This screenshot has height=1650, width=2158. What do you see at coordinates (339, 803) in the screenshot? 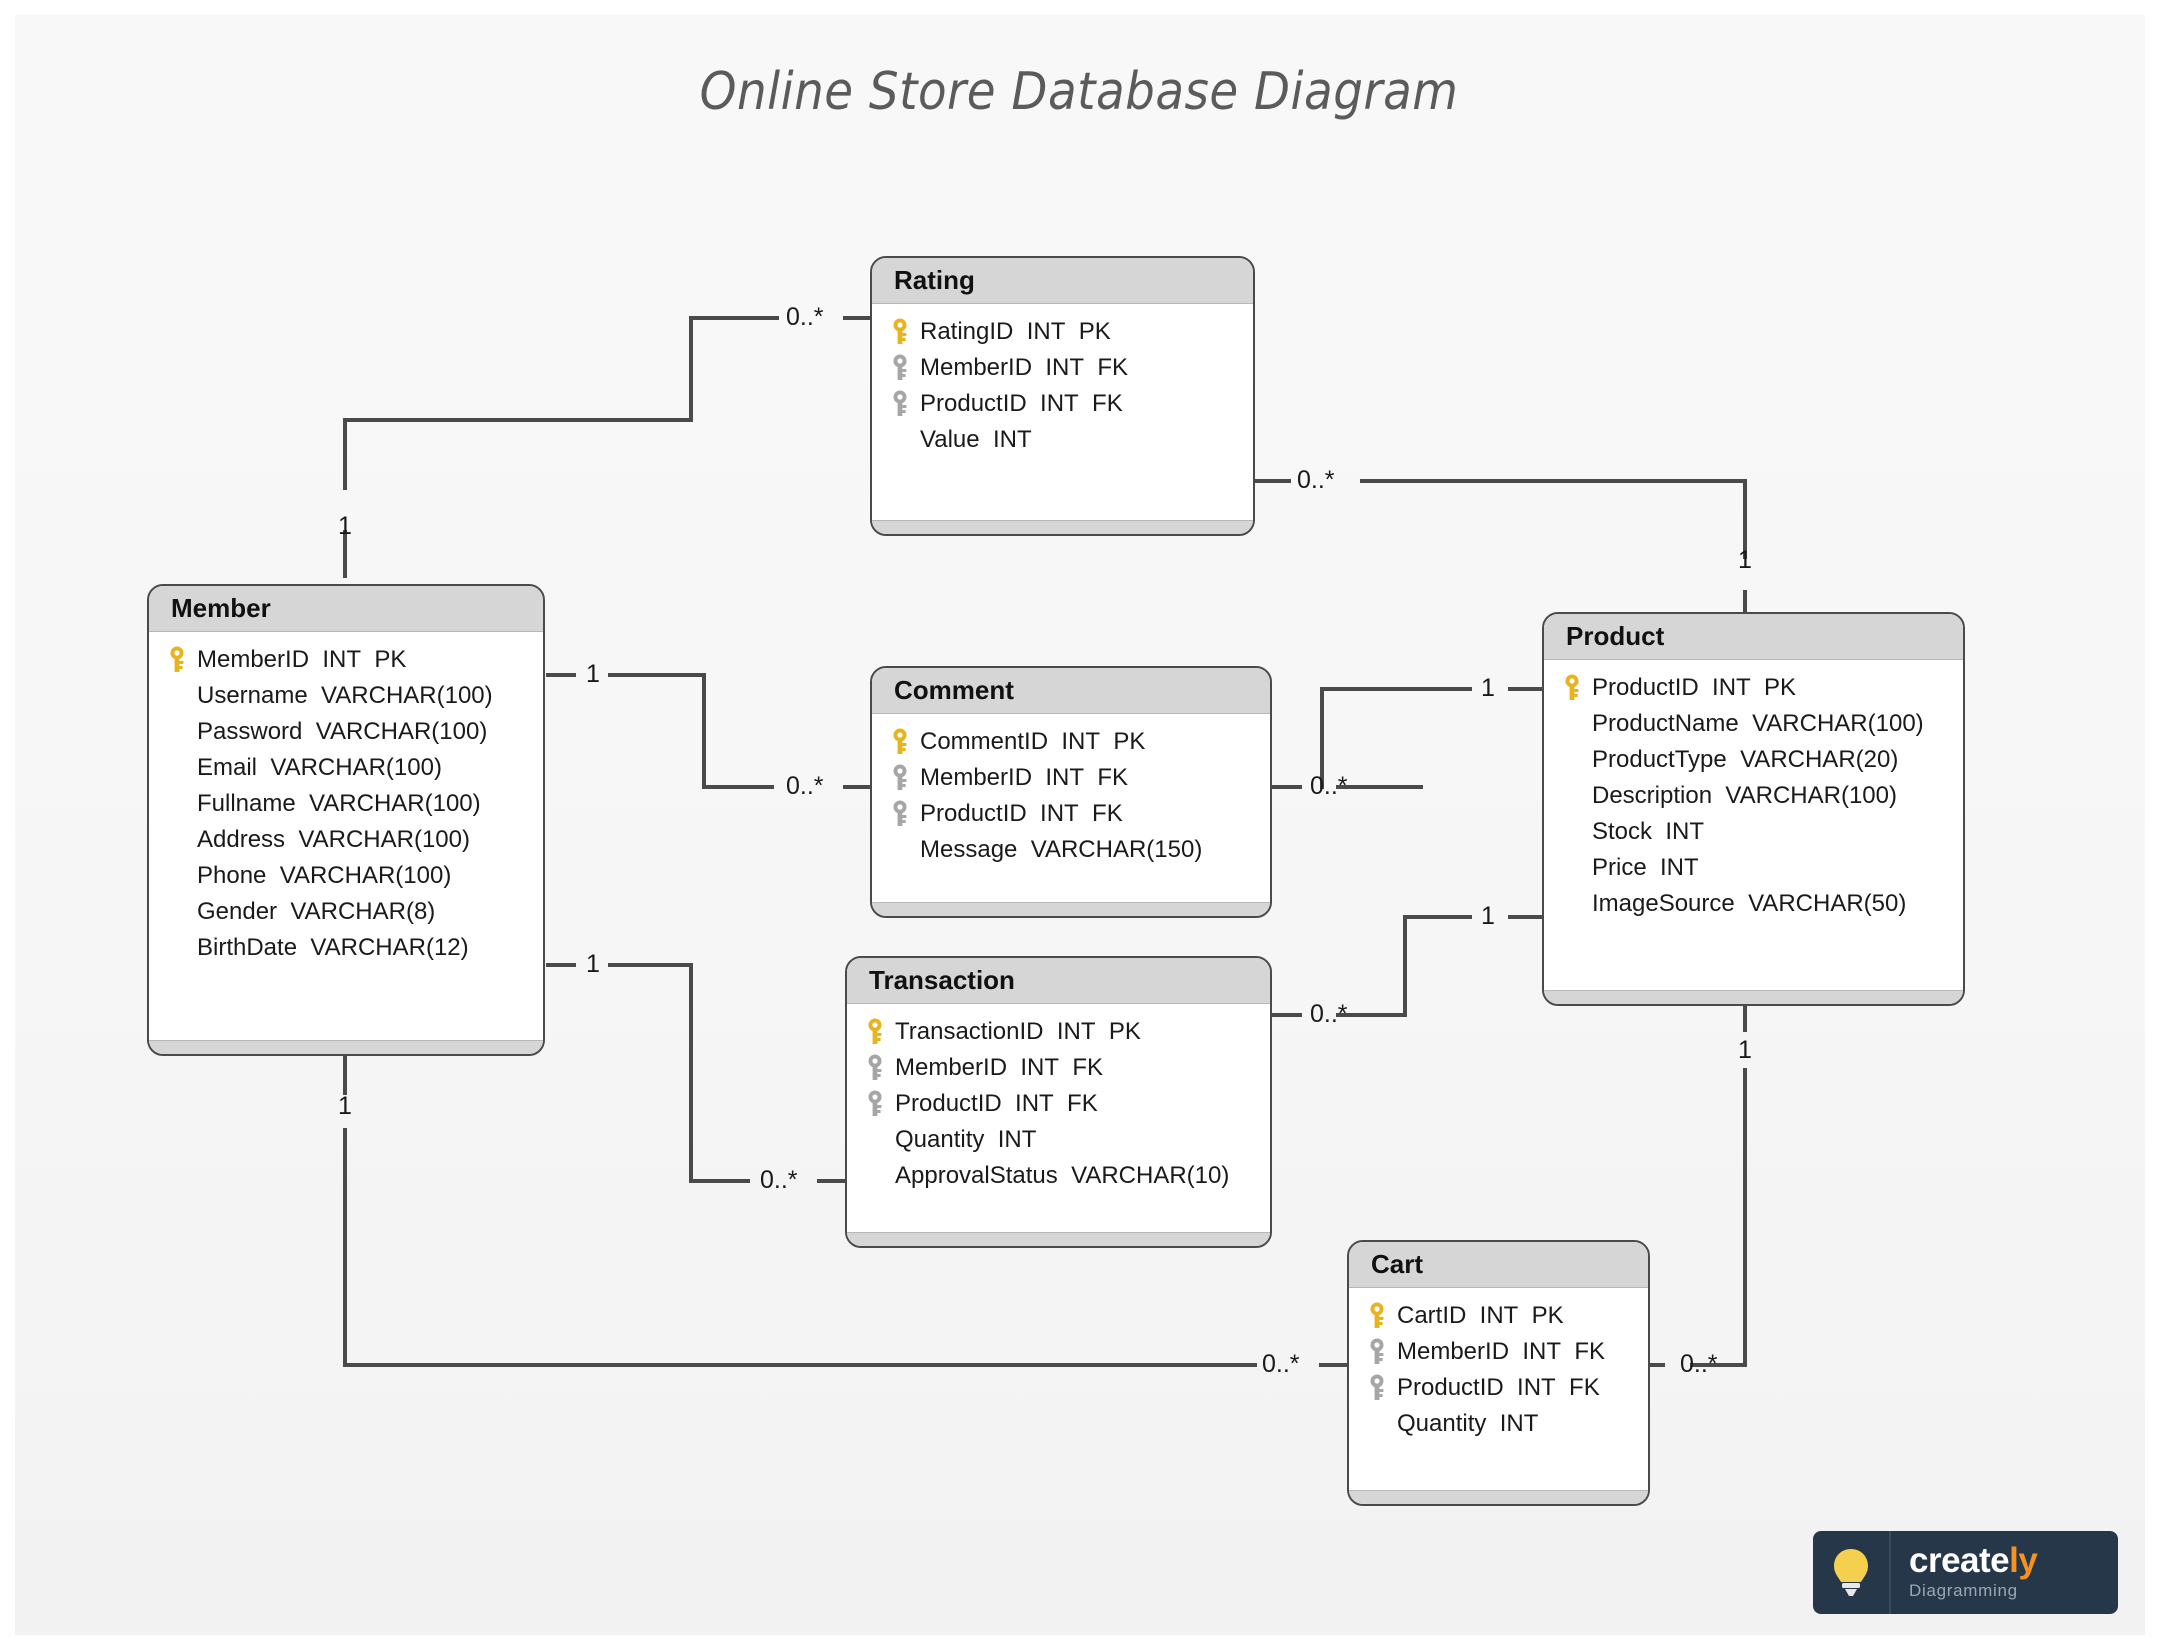
I see `attribute-text: Fullname VARCHAR(100)` at bounding box center [339, 803].